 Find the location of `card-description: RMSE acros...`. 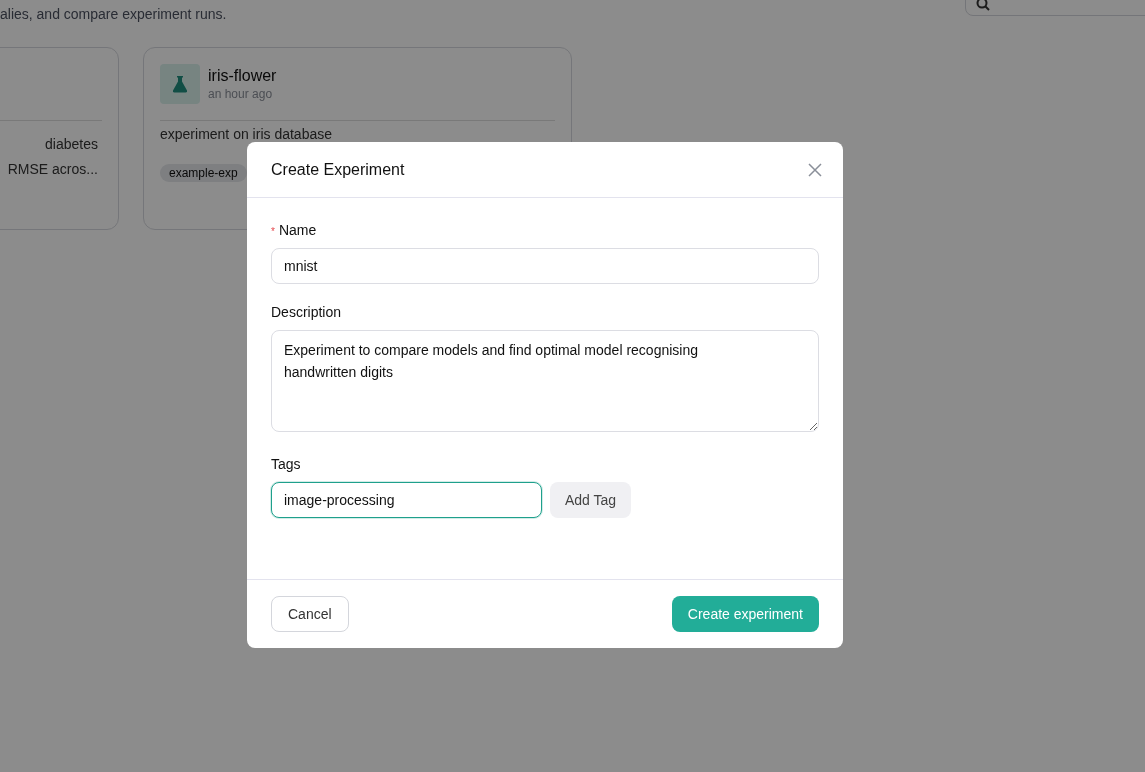

card-description: RMSE acros... is located at coordinates (52, 169).